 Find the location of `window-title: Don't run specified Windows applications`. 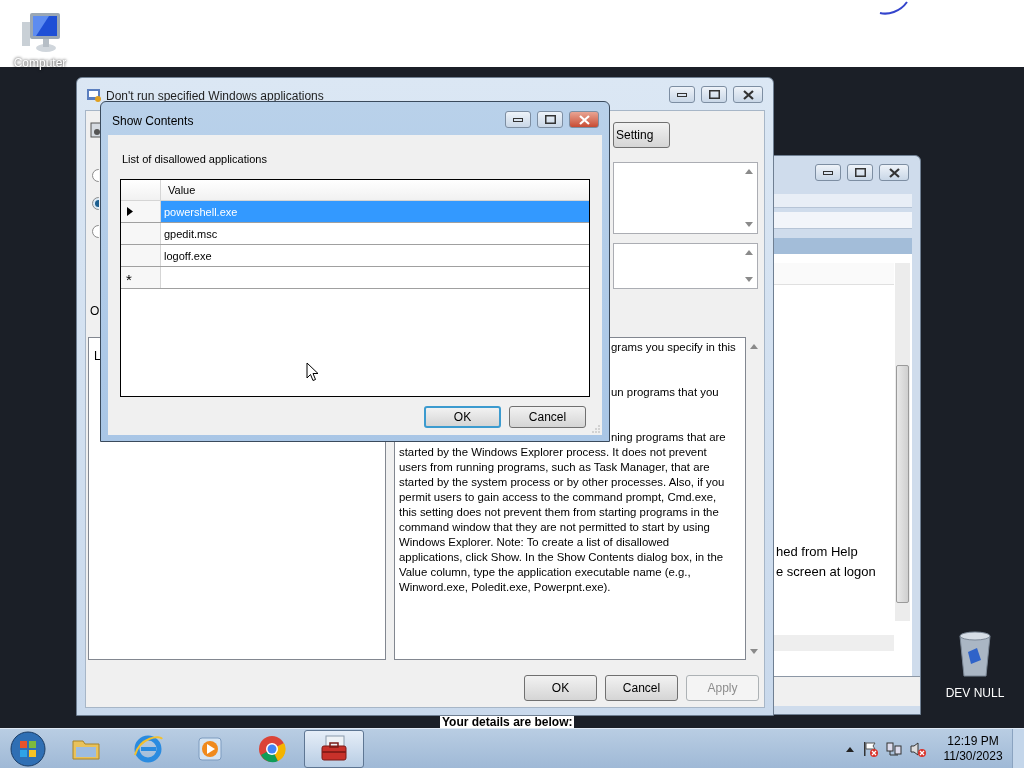

window-title: Don't run specified Windows applications is located at coordinates (215, 96).